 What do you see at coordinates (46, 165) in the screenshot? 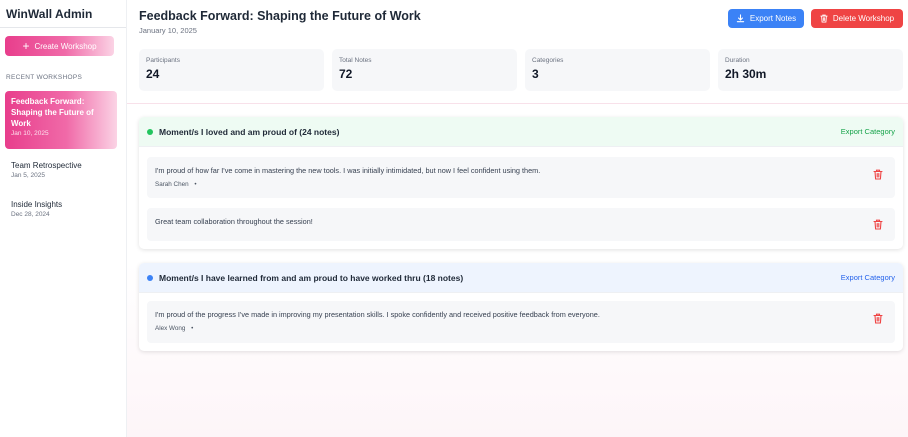
I see `workshop-title: Team Retrospective` at bounding box center [46, 165].